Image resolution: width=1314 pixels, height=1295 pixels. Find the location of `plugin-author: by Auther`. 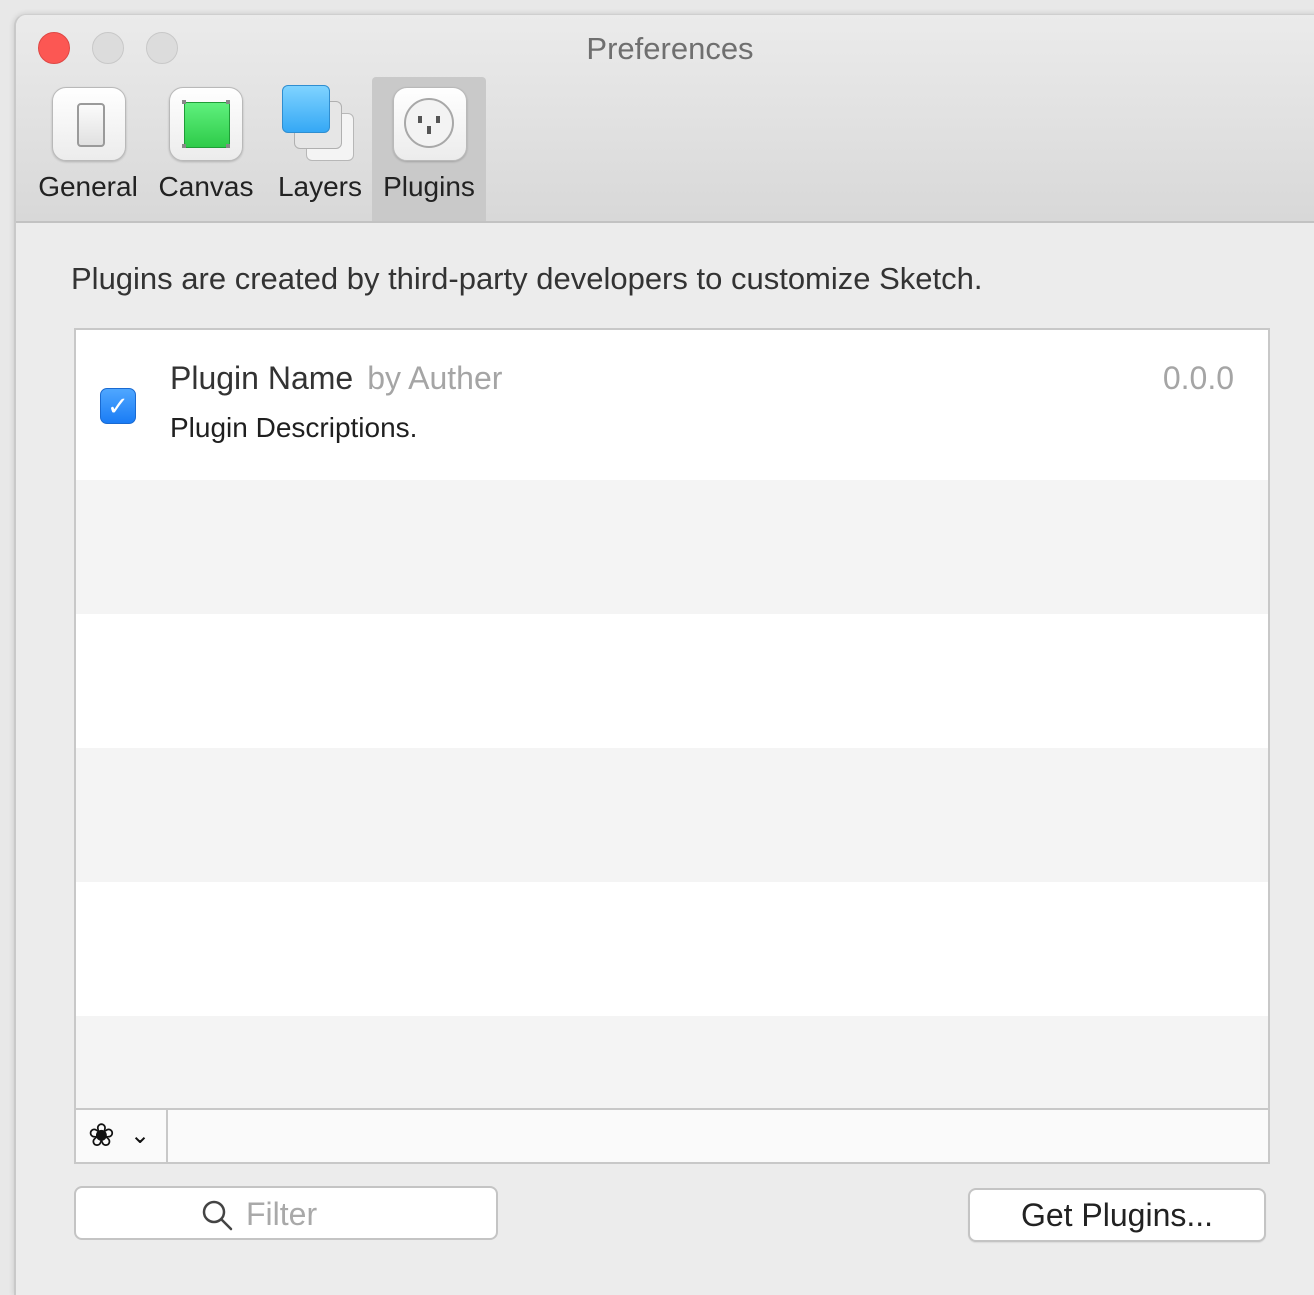

plugin-author: by Auther is located at coordinates (435, 378).